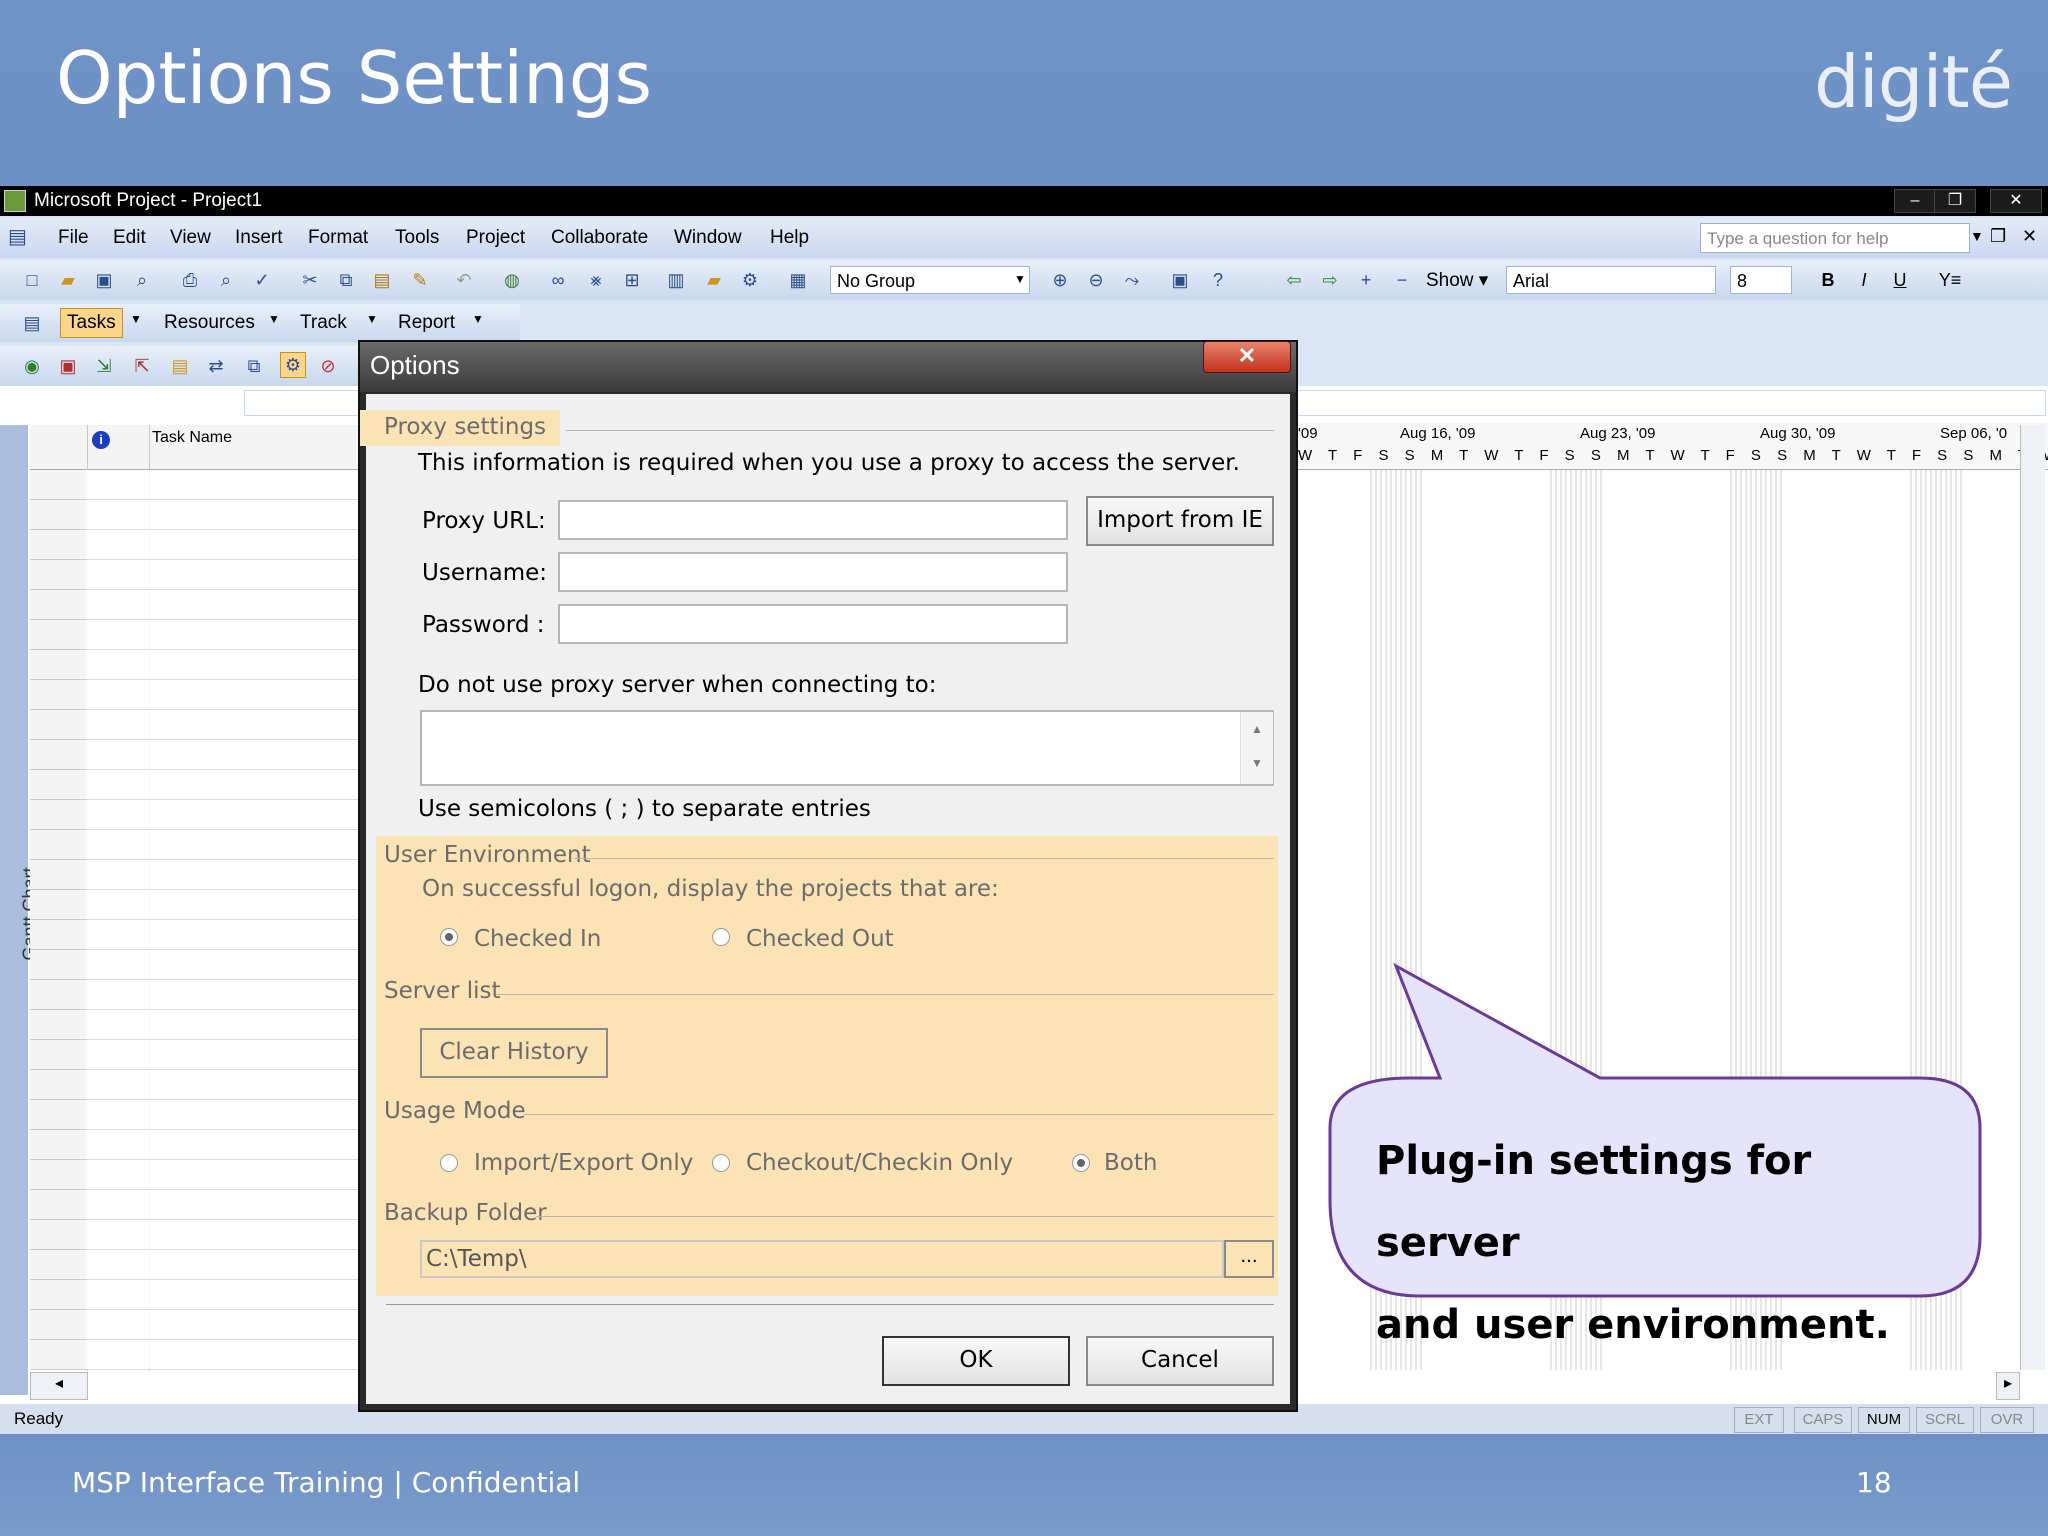 This screenshot has height=1536, width=2048. Describe the element at coordinates (1180, 521) in the screenshot. I see `import-from-ie-button: Import from IE` at that location.